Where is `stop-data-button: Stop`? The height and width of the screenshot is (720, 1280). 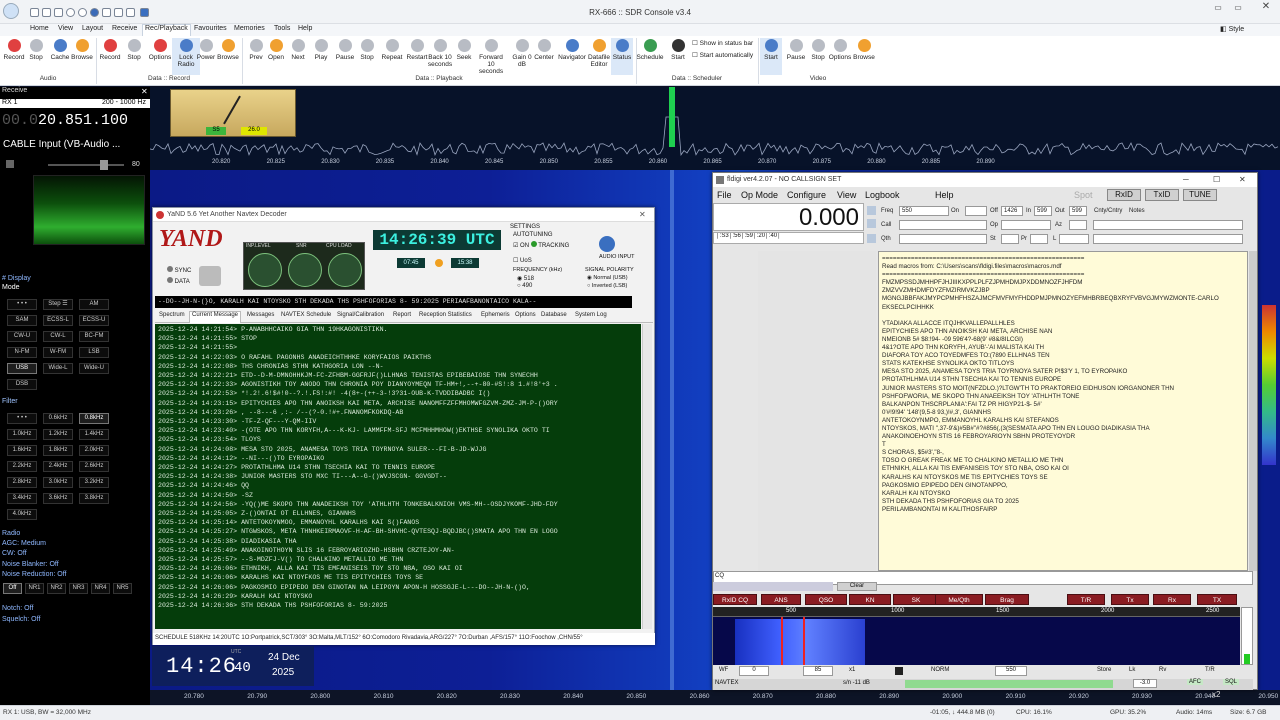 stop-data-button: Stop is located at coordinates (134, 49).